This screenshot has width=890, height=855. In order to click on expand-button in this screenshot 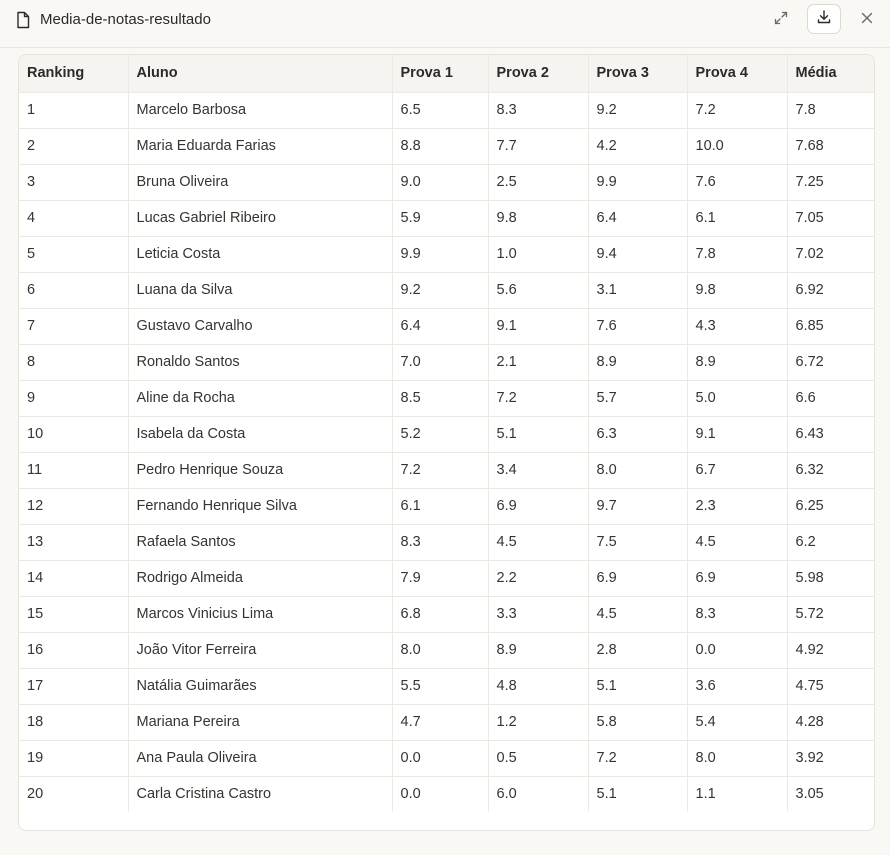, I will do `click(781, 20)`.